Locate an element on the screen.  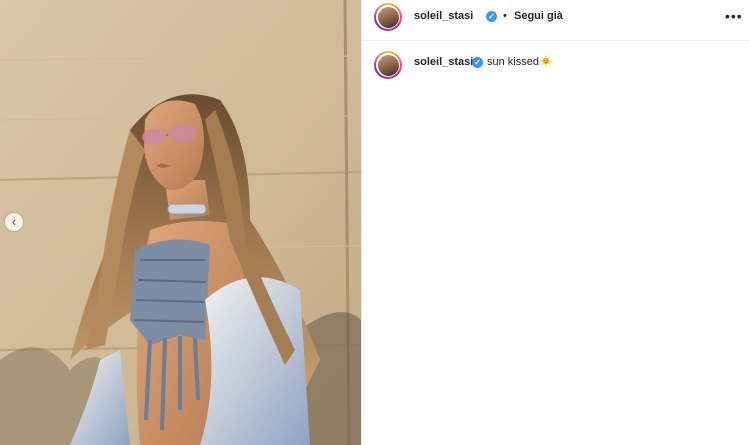
chevron-left-icon: ‹ is located at coordinates (14, 221).